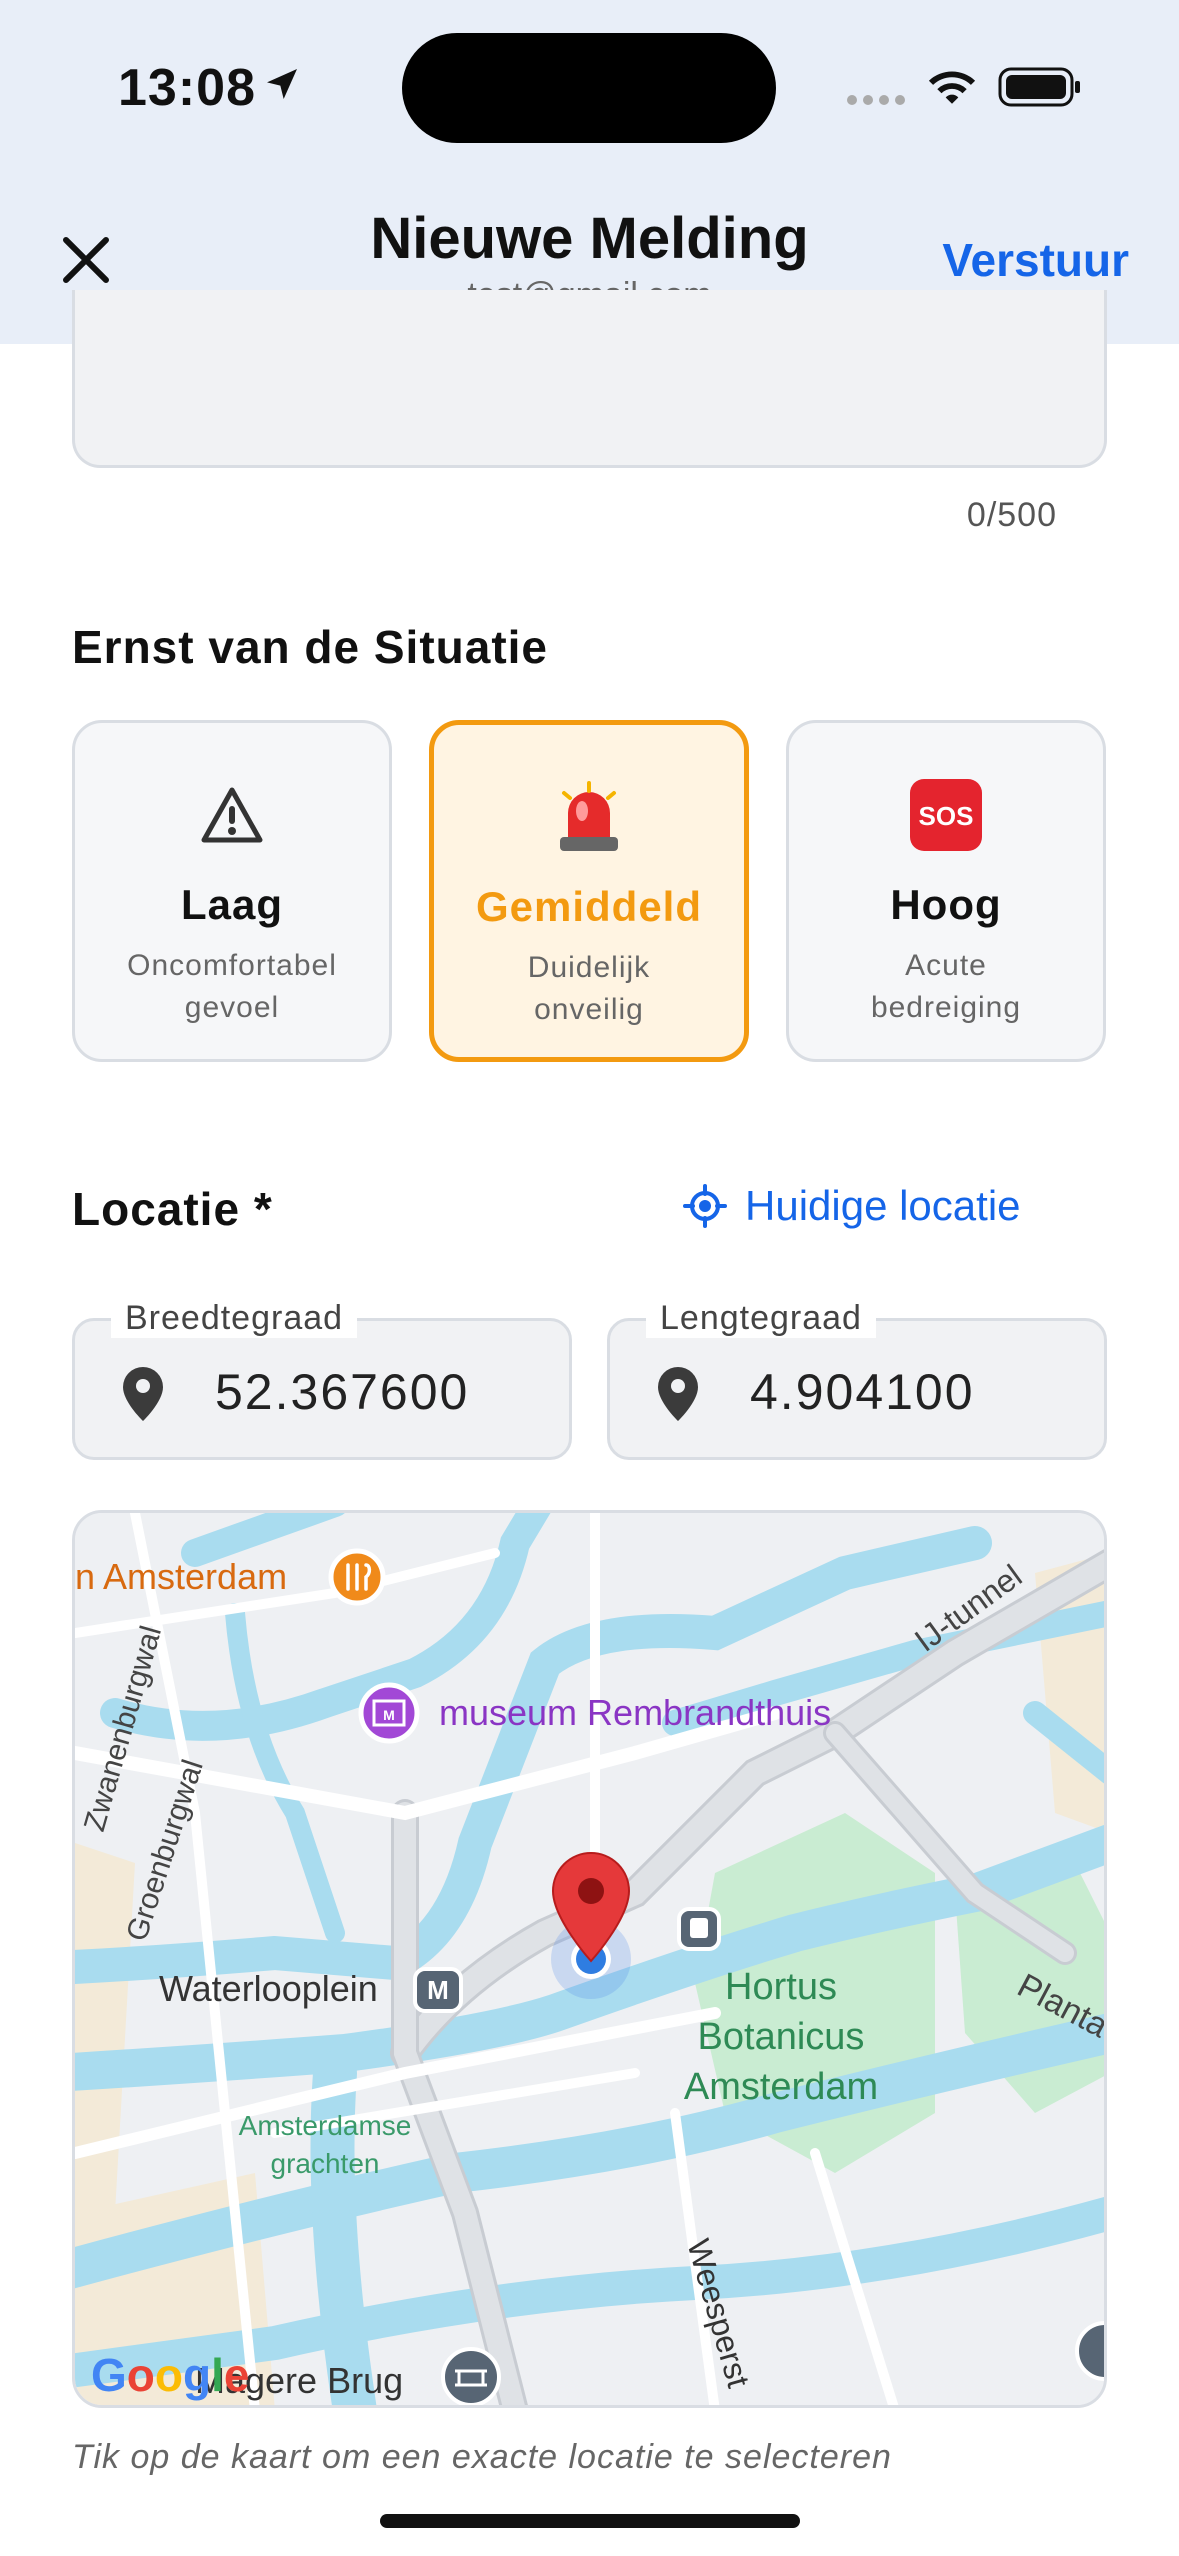  I want to click on latitude-field: Breedtegraad 52.367600, so click(322, 1379).